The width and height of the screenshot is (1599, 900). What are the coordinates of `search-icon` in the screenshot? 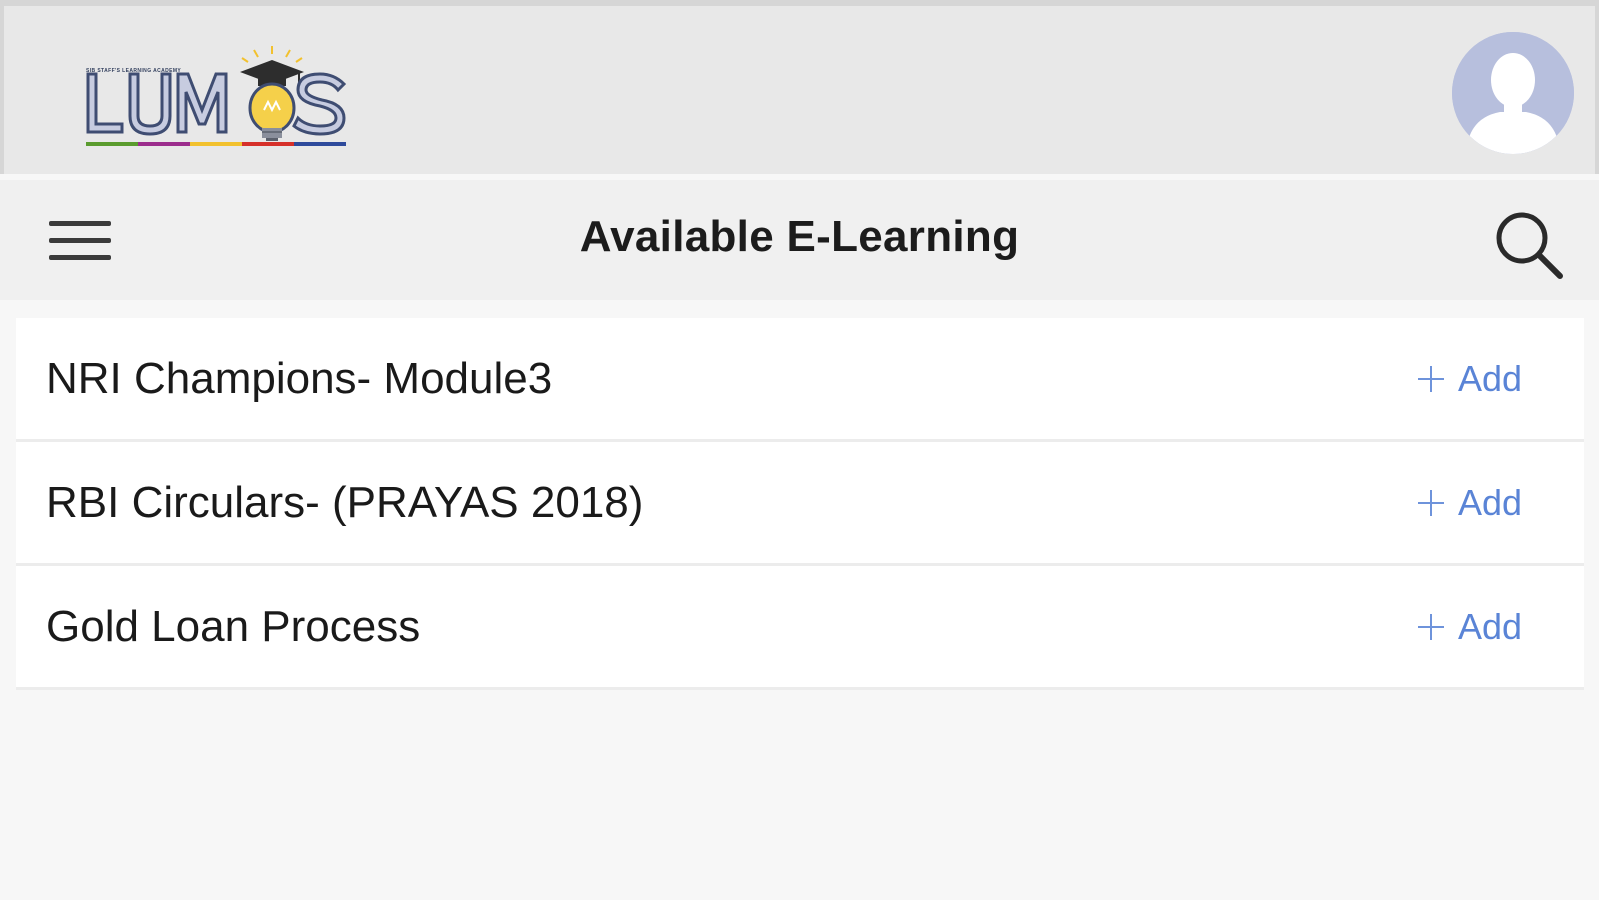 It's located at (1532, 248).